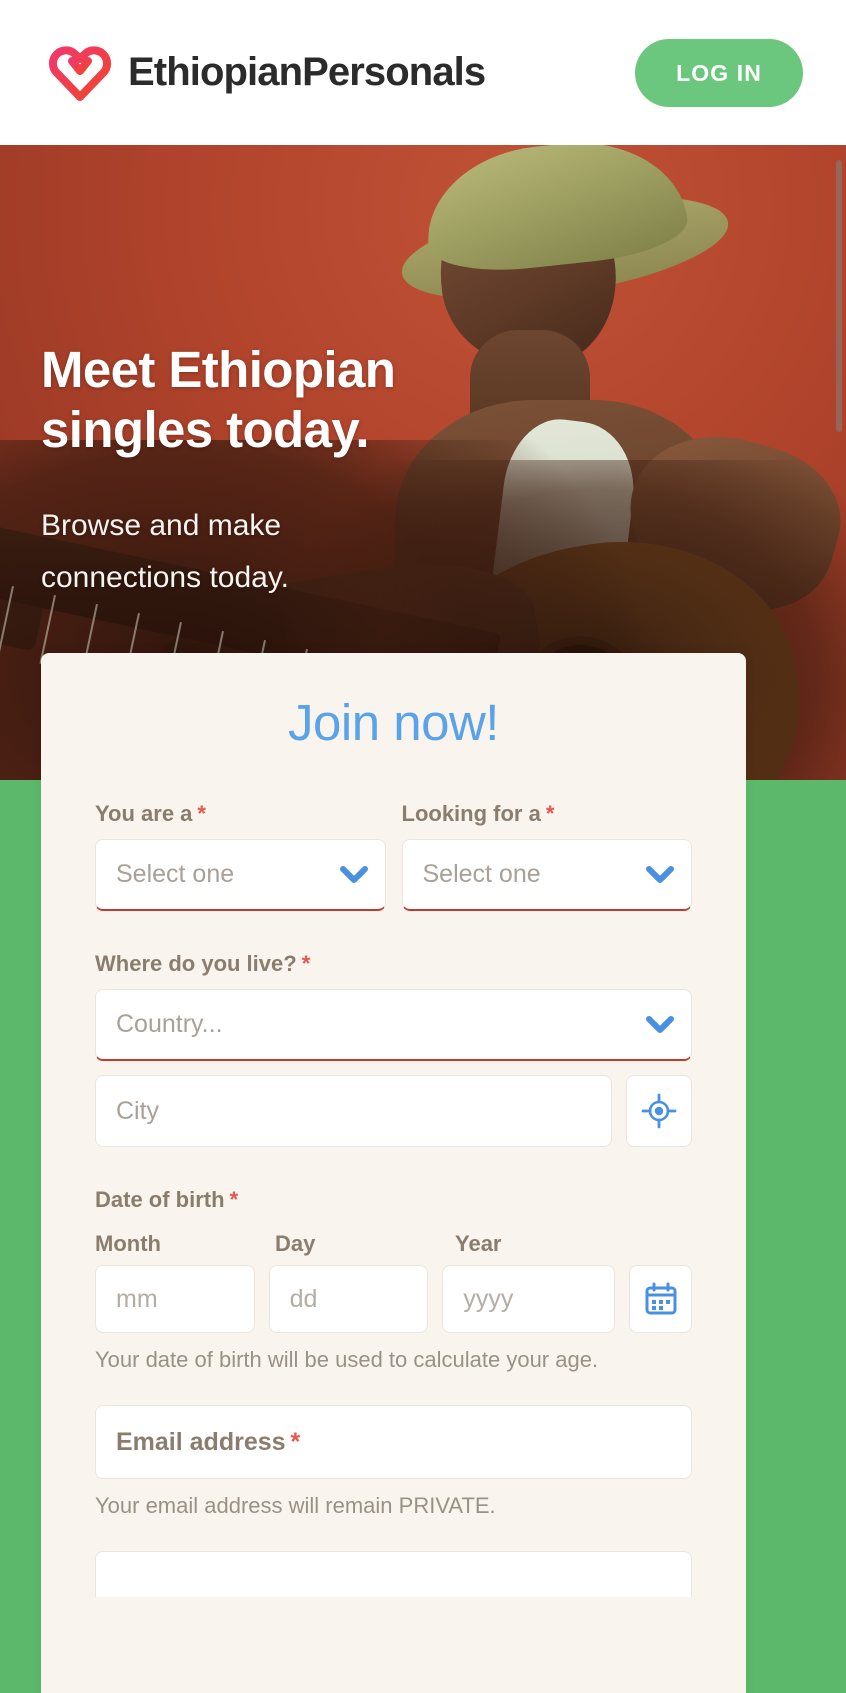  What do you see at coordinates (471, 813) in the screenshot?
I see `looking-for-a-label-text: Looking for a` at bounding box center [471, 813].